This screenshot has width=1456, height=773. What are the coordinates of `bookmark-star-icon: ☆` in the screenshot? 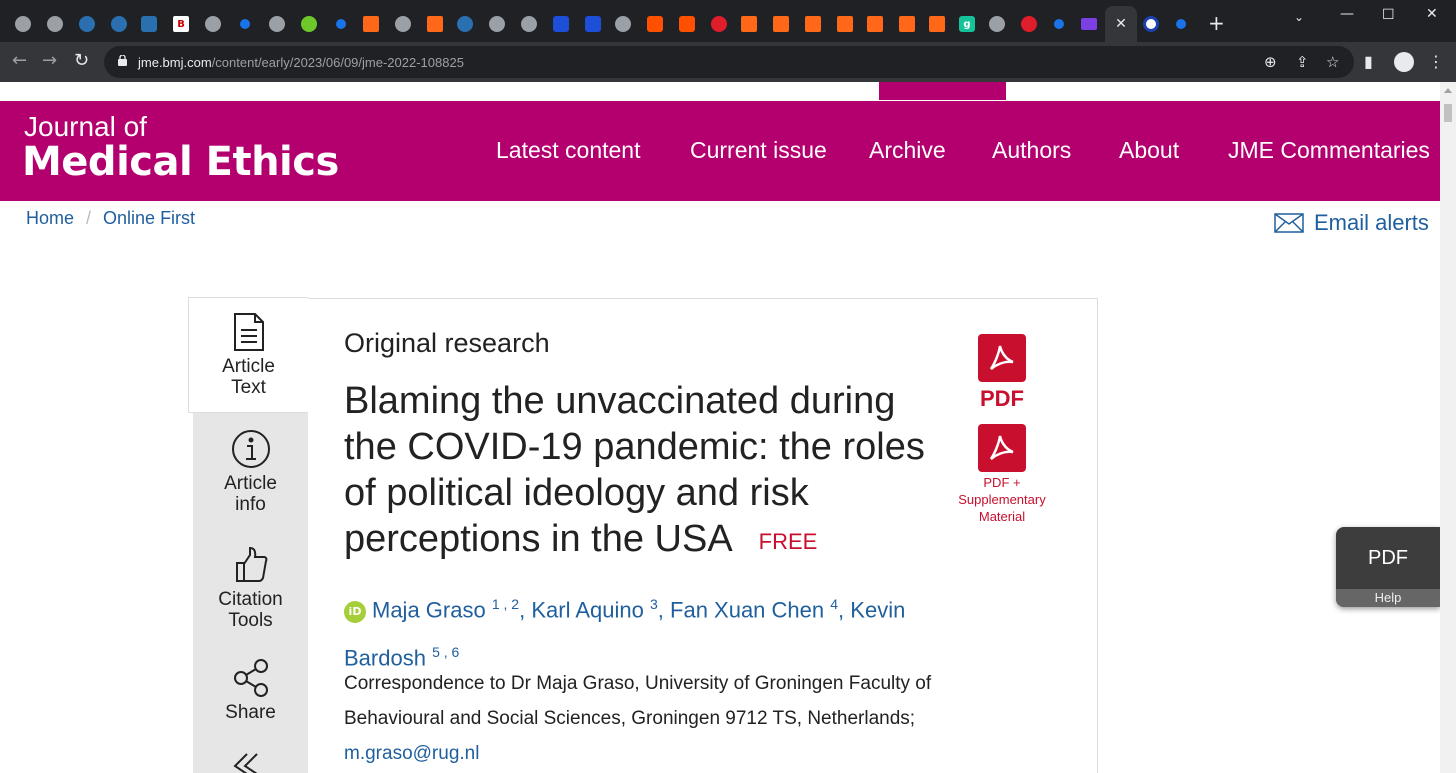 It's located at (1332, 62).